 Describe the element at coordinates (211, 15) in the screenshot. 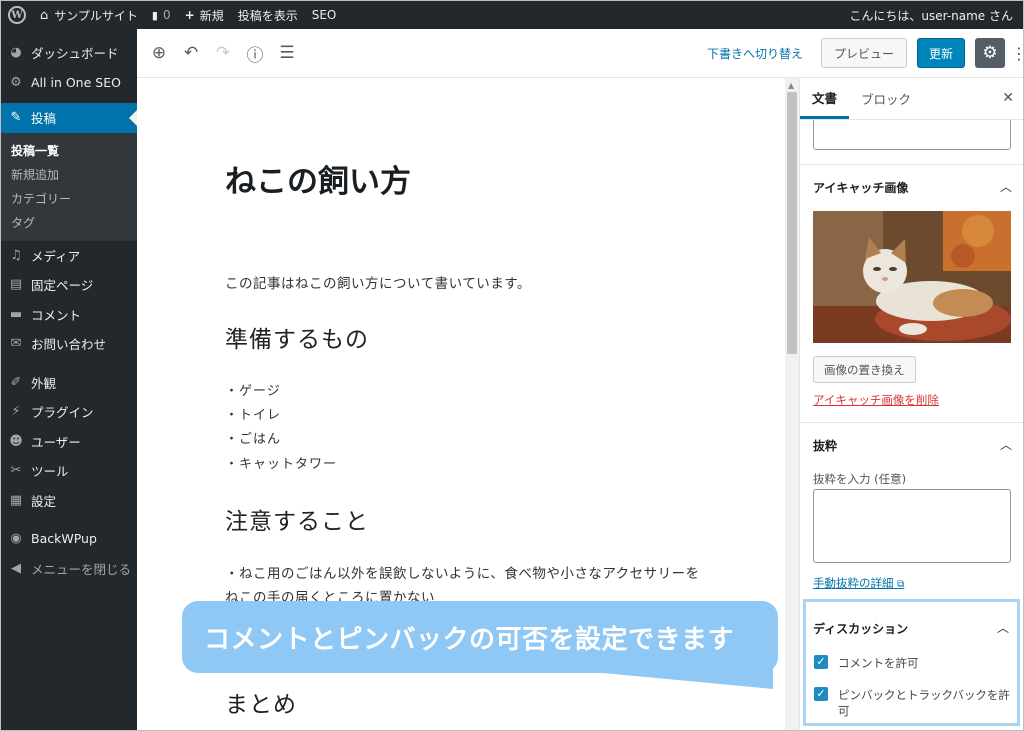

I see `new-label: 新規` at that location.